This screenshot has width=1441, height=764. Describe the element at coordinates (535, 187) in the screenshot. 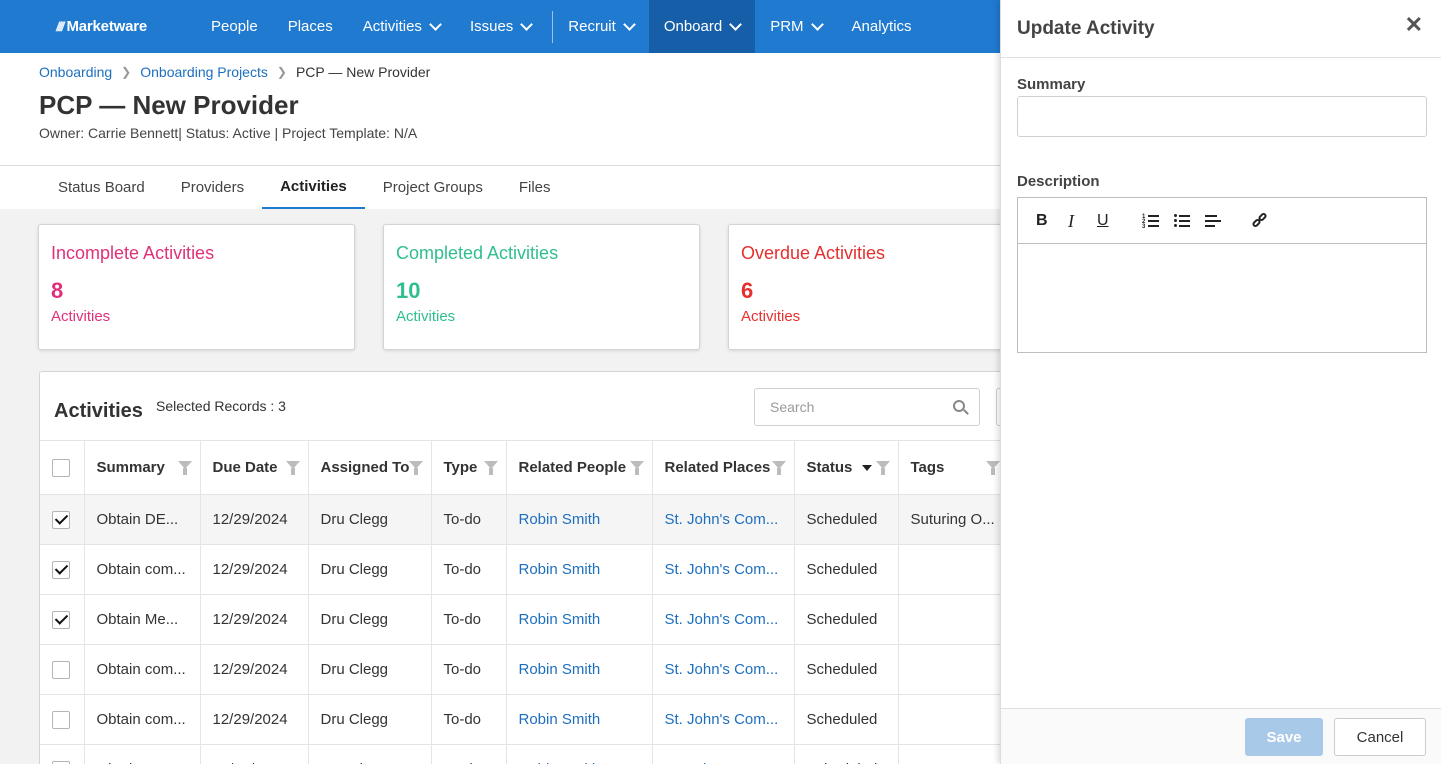

I see `tab-files: Files` at that location.